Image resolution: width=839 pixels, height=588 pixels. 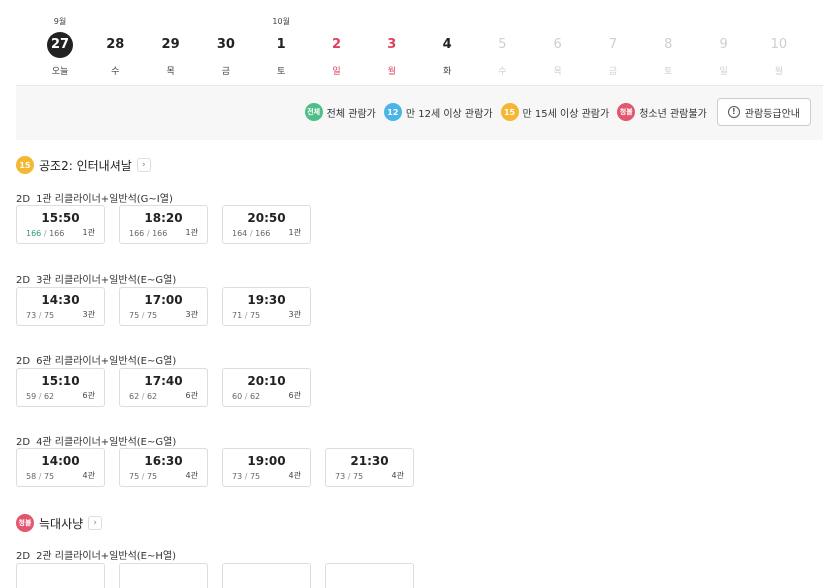 What do you see at coordinates (266, 387) in the screenshot?
I see `showtime-button: 20:10 60 / 62 6관` at bounding box center [266, 387].